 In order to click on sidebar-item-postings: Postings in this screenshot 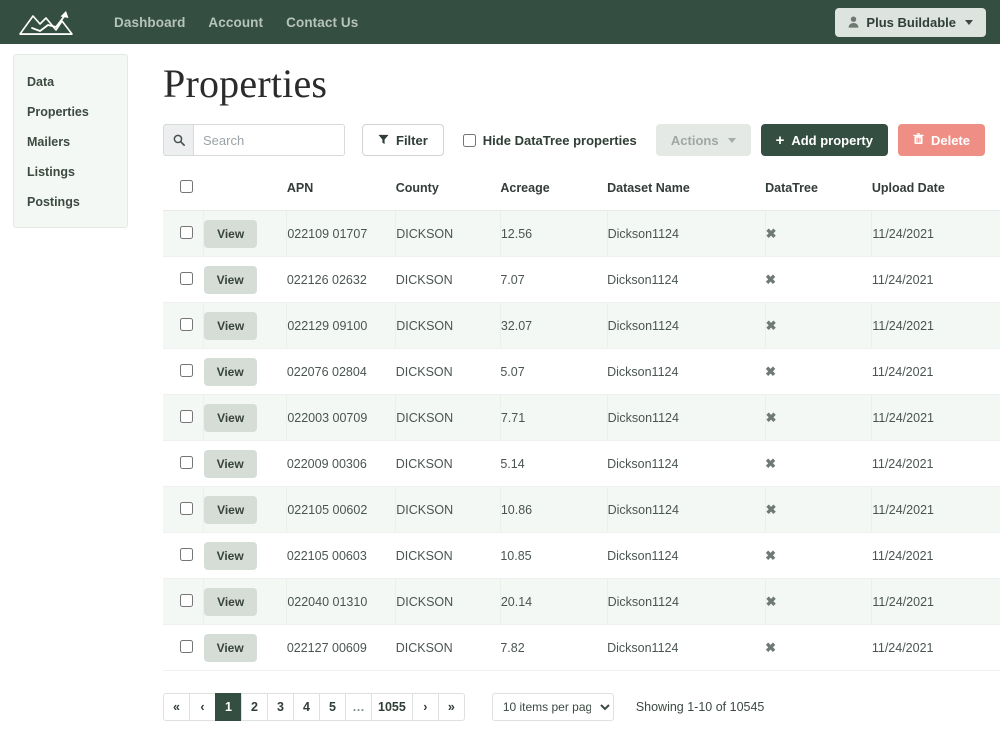, I will do `click(70, 202)`.